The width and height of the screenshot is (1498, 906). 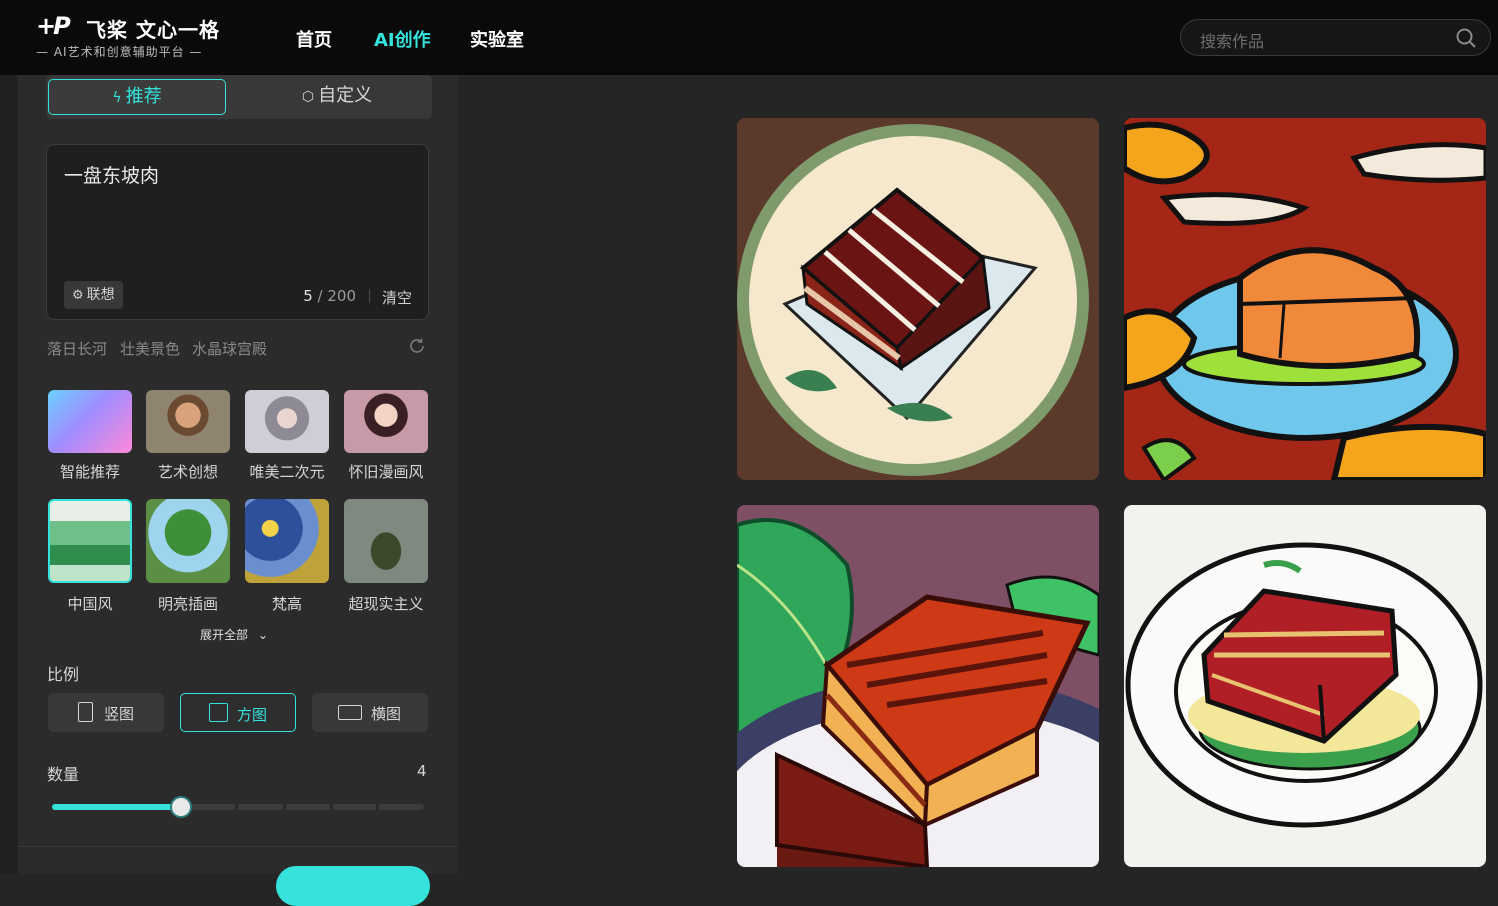 I want to click on ratio-landscape-label: 横图, so click(x=386, y=714).